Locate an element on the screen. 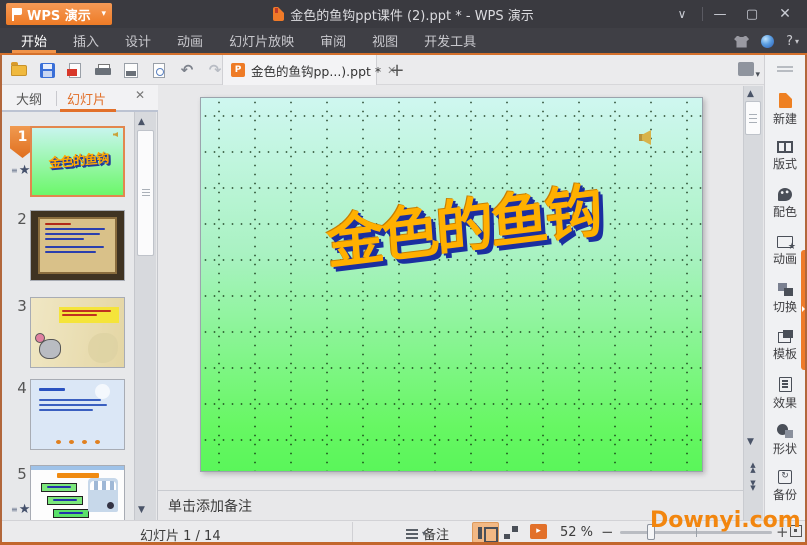 Image resolution: width=807 pixels, height=545 pixels. export-pdf-button is located at coordinates (75, 70).